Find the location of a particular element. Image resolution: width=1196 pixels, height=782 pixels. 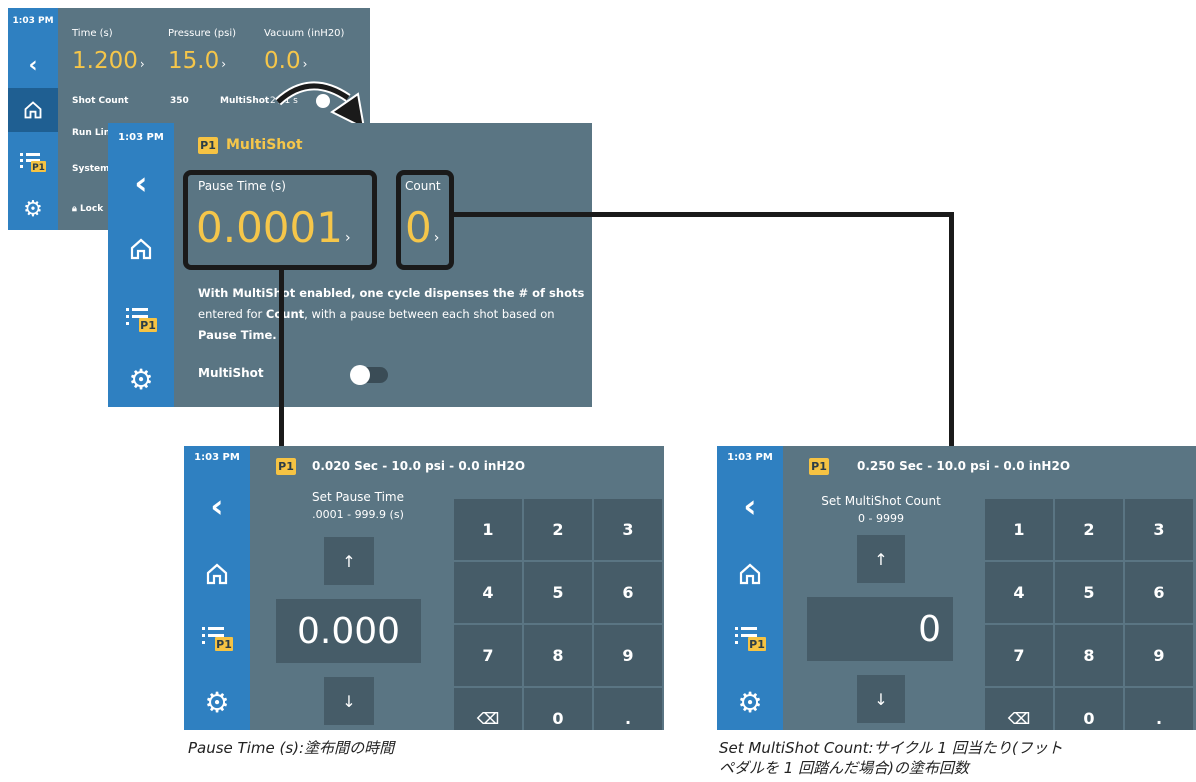

pressure-value: 15.0 › is located at coordinates (197, 61).